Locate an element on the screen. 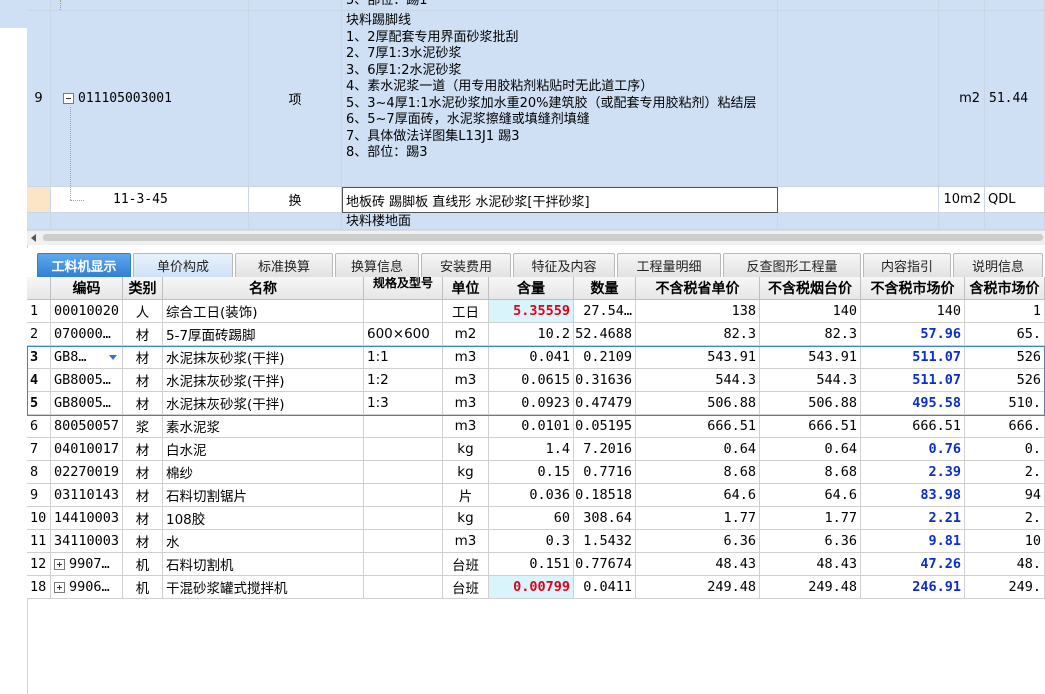 The height and width of the screenshot is (694, 1045). tab-features-content: 特征及内容 is located at coordinates (564, 265).